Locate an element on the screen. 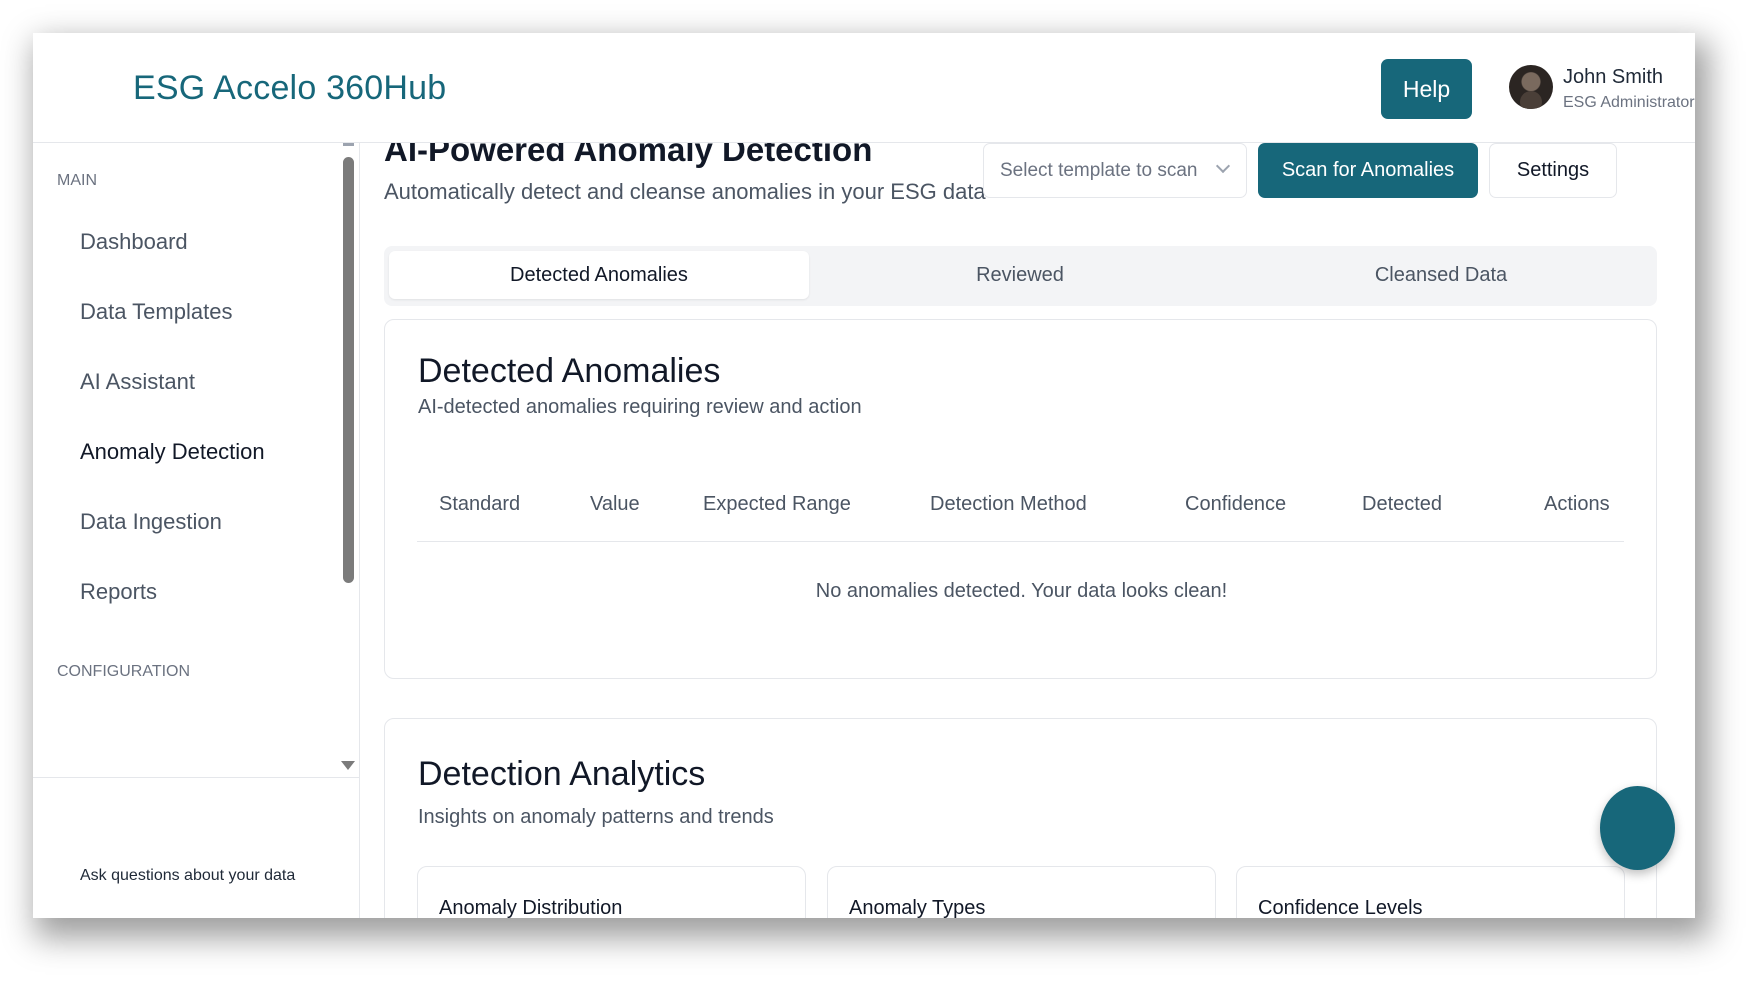 The image size is (1760, 1007). sidebar-scrollbar-top is located at coordinates (348, 144).